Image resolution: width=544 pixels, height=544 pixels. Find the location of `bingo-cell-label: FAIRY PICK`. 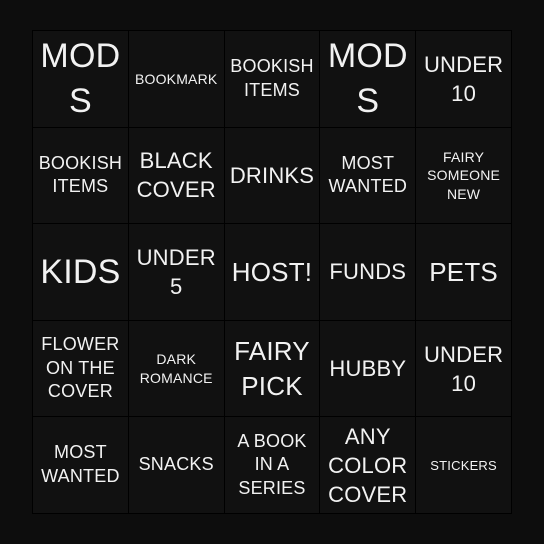

bingo-cell-label: FAIRY PICK is located at coordinates (272, 368).